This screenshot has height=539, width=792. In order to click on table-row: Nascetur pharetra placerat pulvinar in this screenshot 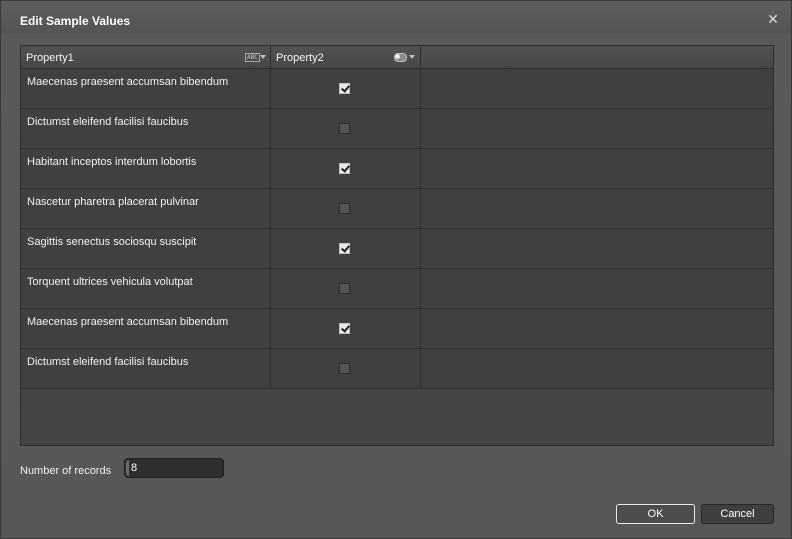, I will do `click(397, 209)`.